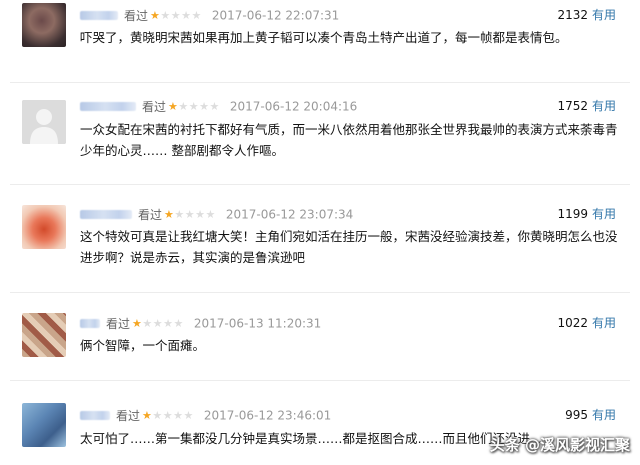 The height and width of the screenshot is (465, 640). Describe the element at coordinates (559, 445) in the screenshot. I see `watermark: 头条 @溪风影视汇聚` at that location.